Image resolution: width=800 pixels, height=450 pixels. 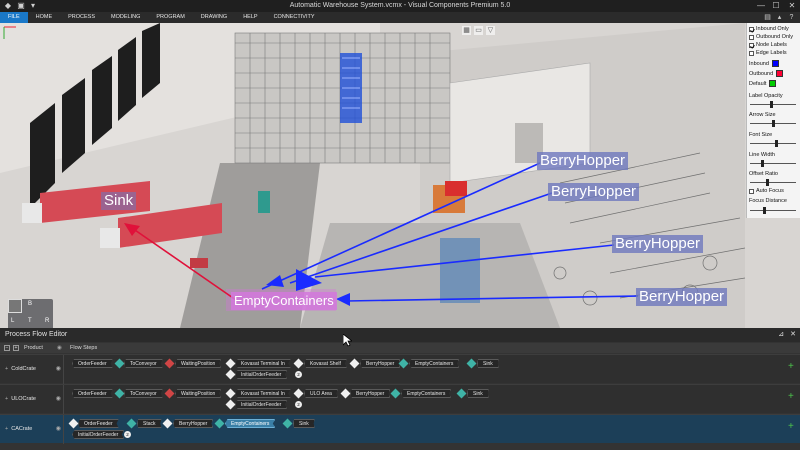 I want to click on offset-ratio-slider, so click(x=773, y=182).